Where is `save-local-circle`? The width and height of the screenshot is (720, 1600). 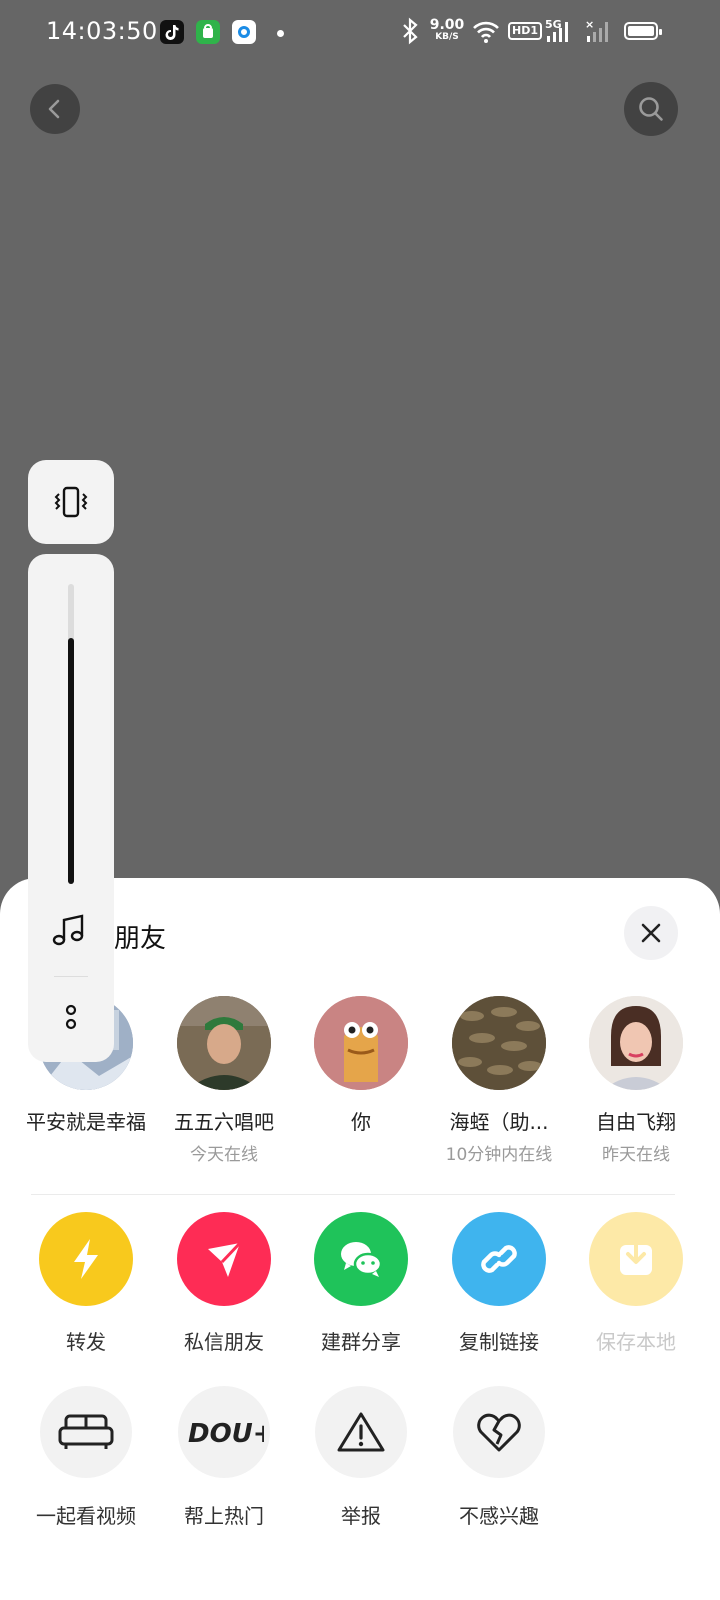 save-local-circle is located at coordinates (636, 1259).